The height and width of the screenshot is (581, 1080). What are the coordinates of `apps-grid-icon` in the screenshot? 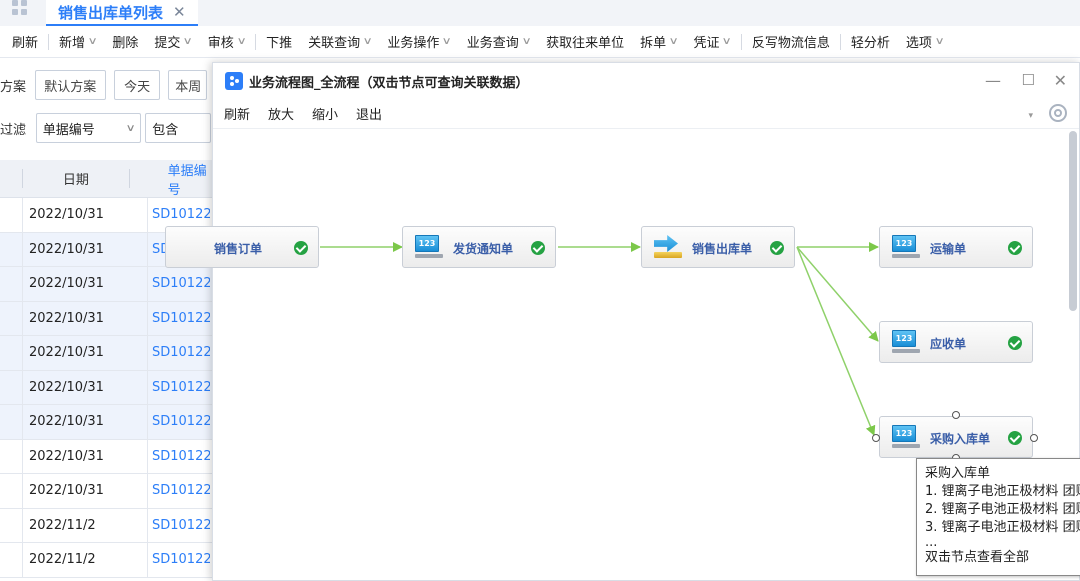 It's located at (22, 9).